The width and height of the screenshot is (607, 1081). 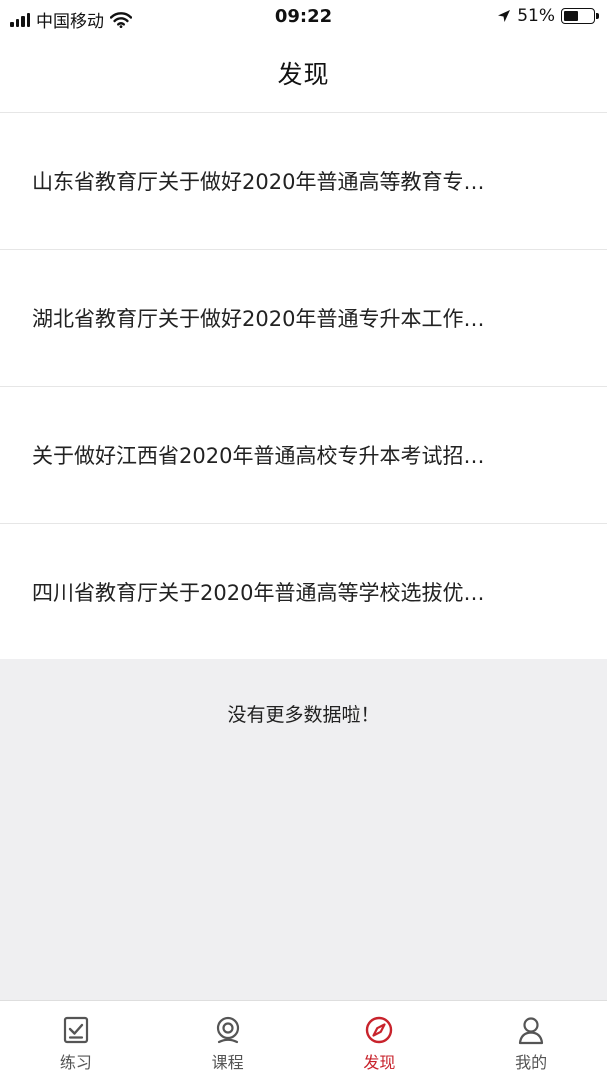 What do you see at coordinates (379, 1062) in the screenshot?
I see `tab-label: 发现` at bounding box center [379, 1062].